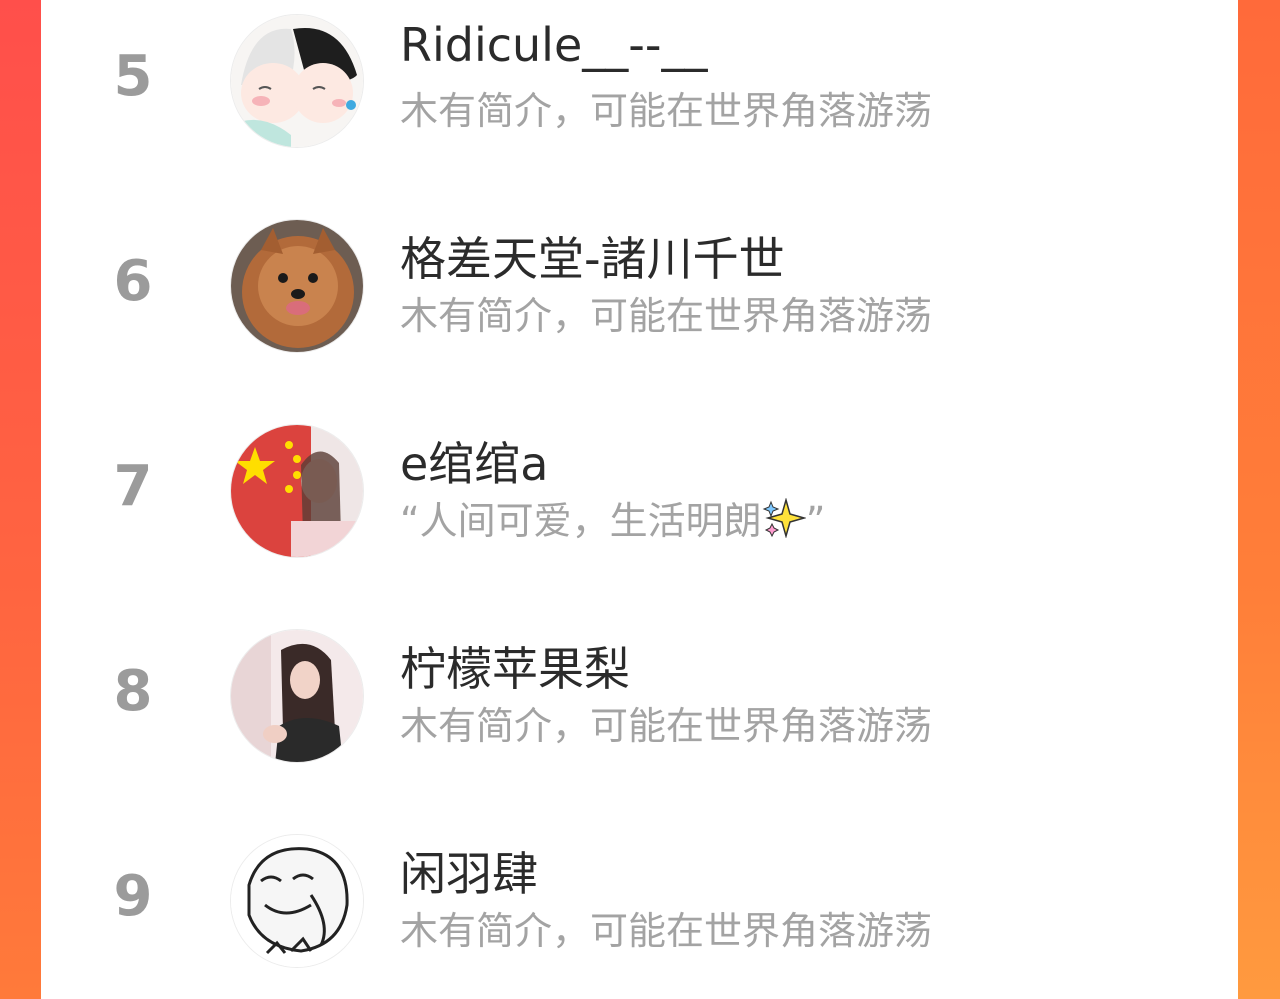  What do you see at coordinates (474, 461) in the screenshot?
I see `username: e绾绾a` at bounding box center [474, 461].